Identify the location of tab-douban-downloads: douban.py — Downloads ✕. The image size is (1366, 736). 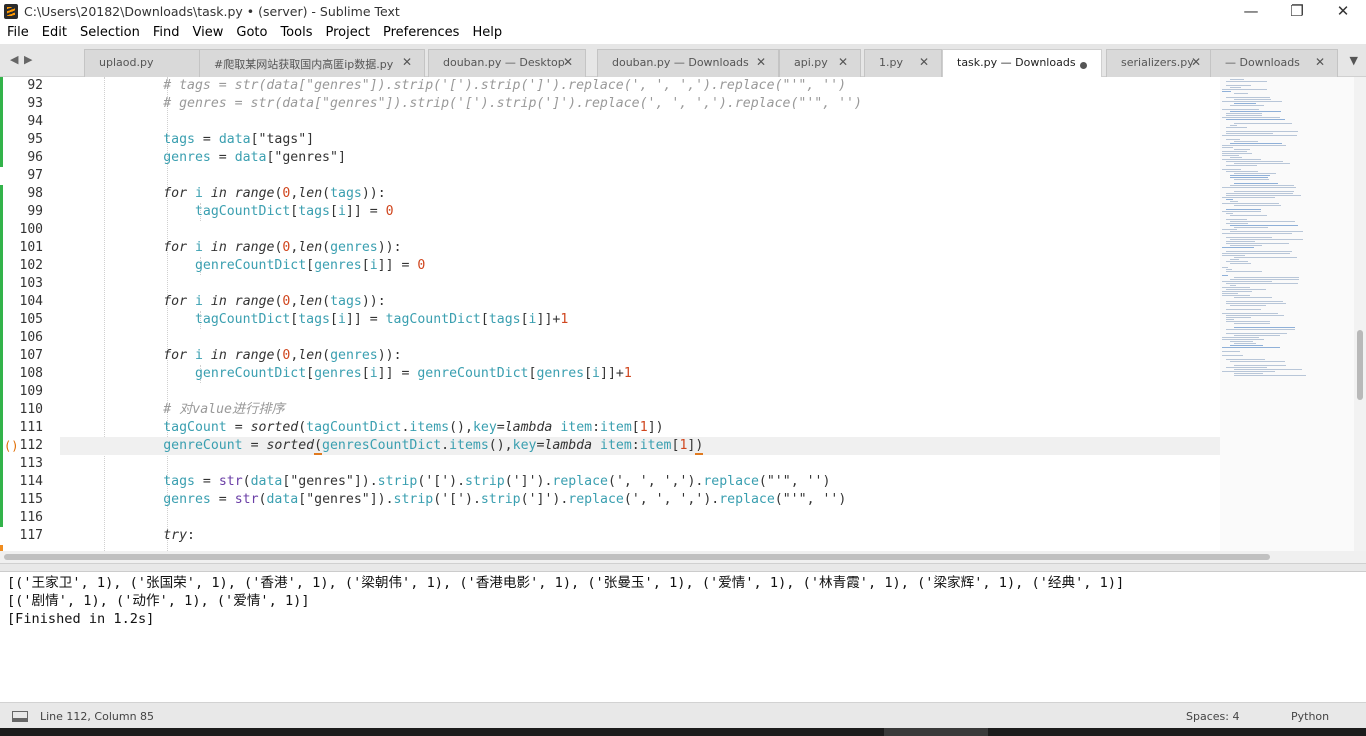
(688, 63).